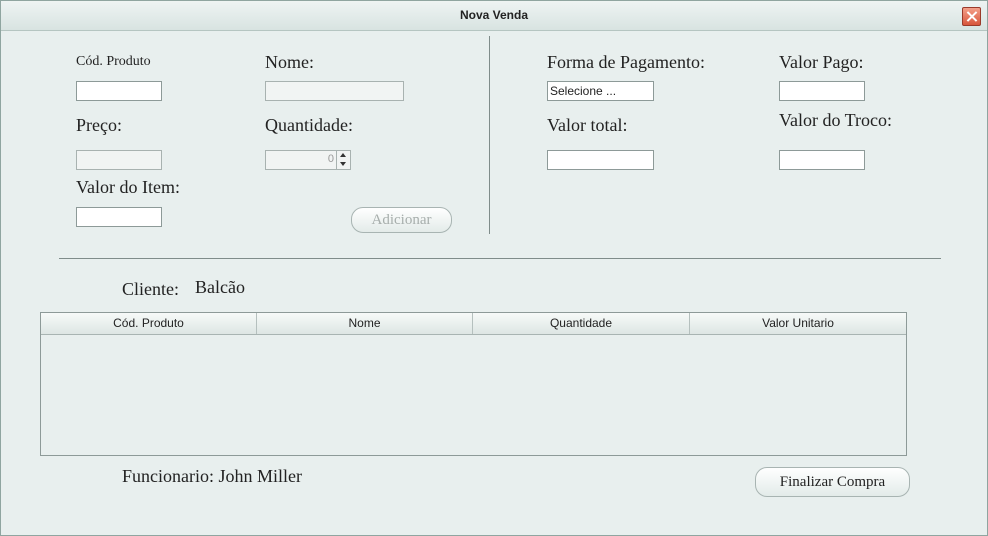 The height and width of the screenshot is (536, 988). Describe the element at coordinates (500, 258) in the screenshot. I see `horizontal-divider` at that location.